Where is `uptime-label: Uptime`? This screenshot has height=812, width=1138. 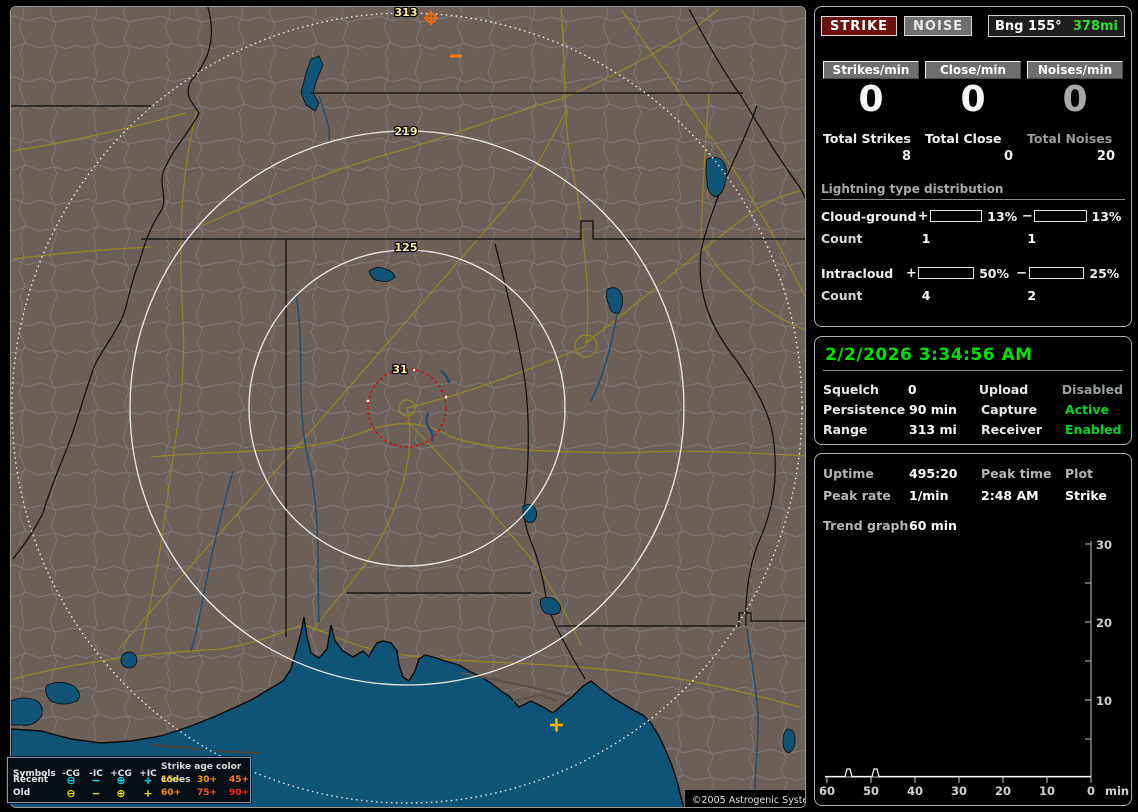 uptime-label: Uptime is located at coordinates (848, 473).